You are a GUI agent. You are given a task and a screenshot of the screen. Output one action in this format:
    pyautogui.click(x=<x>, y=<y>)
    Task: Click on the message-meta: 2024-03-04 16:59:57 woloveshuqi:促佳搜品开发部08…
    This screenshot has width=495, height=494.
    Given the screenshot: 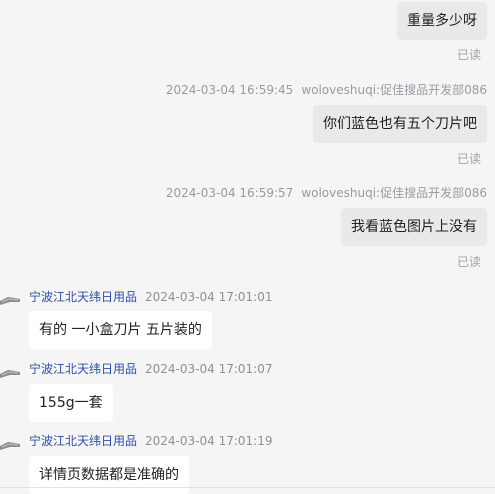 What is the action you would take?
    pyautogui.click(x=326, y=192)
    